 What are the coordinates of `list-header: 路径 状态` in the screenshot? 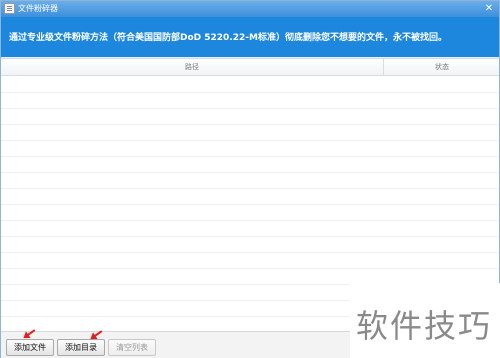 It's located at (250, 67).